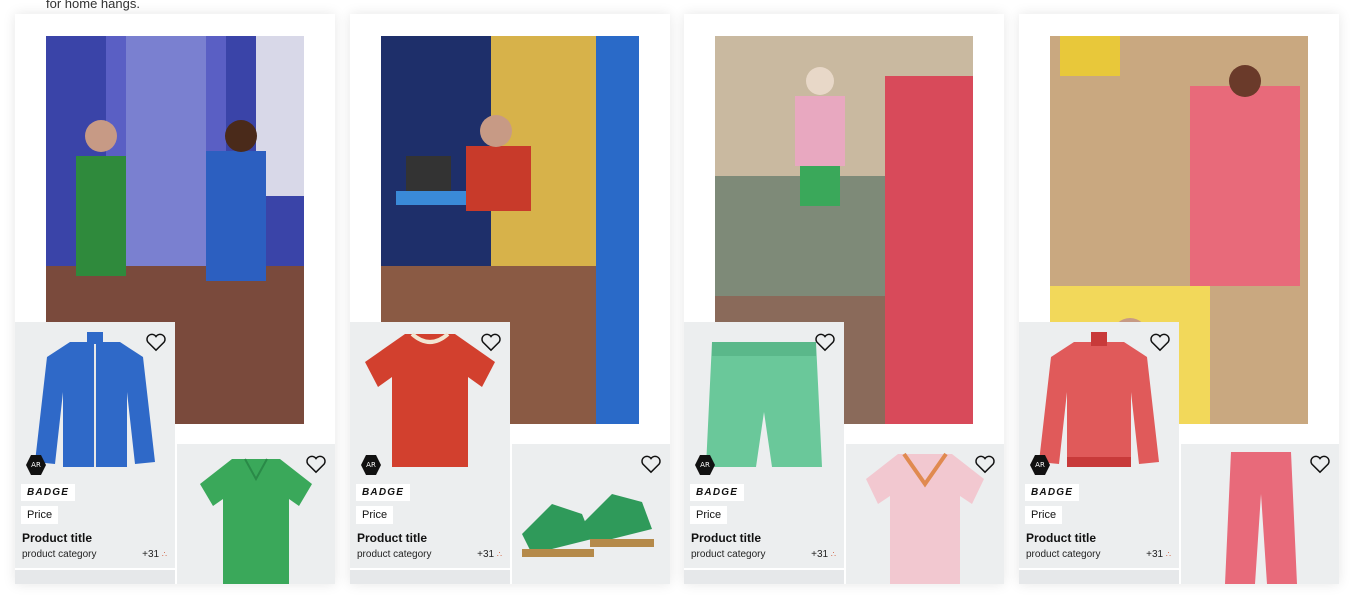  Describe the element at coordinates (93, 5) in the screenshot. I see `intro-text: for home hangs.` at that location.